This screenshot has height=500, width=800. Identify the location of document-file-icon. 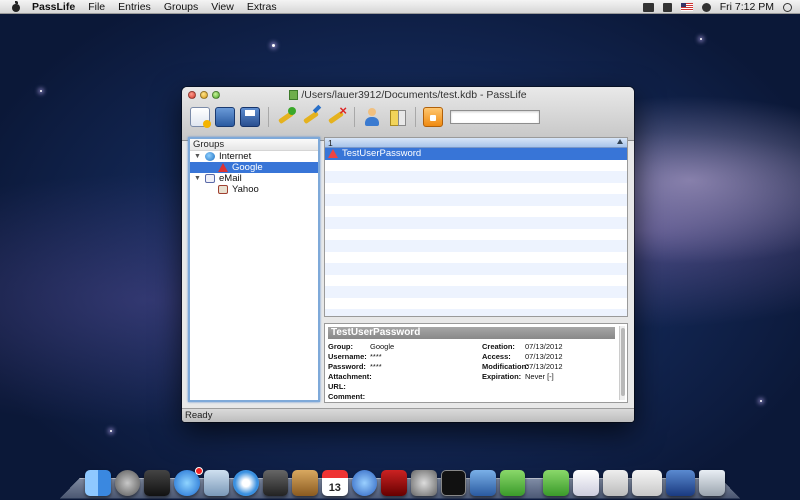
(585, 483).